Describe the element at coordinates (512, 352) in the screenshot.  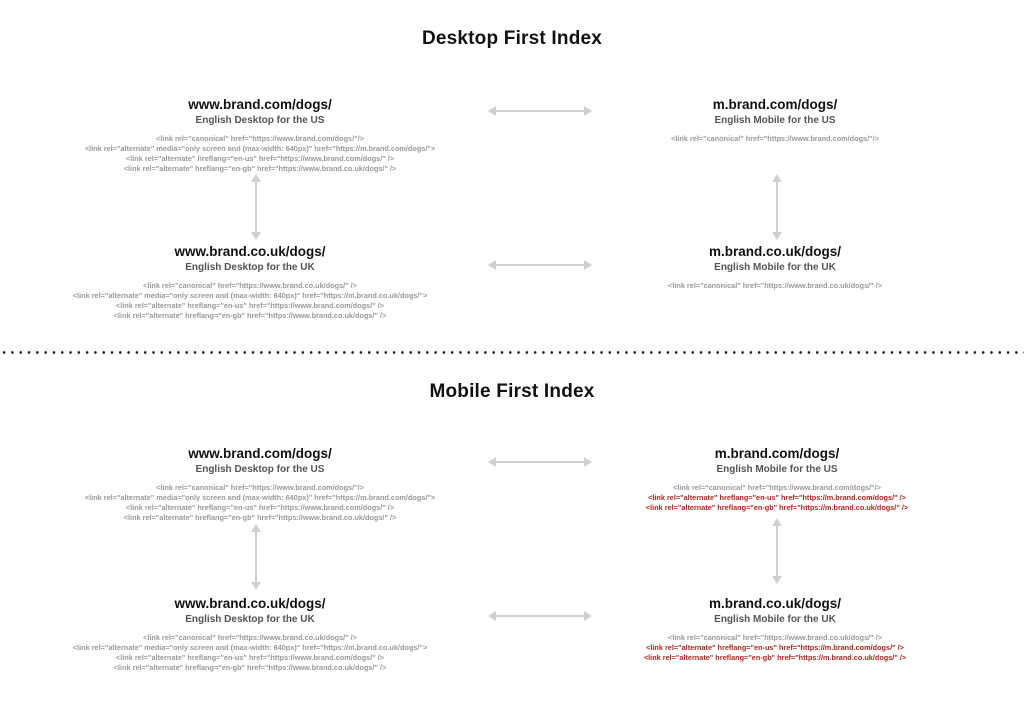
I see `dotted-divider` at that location.